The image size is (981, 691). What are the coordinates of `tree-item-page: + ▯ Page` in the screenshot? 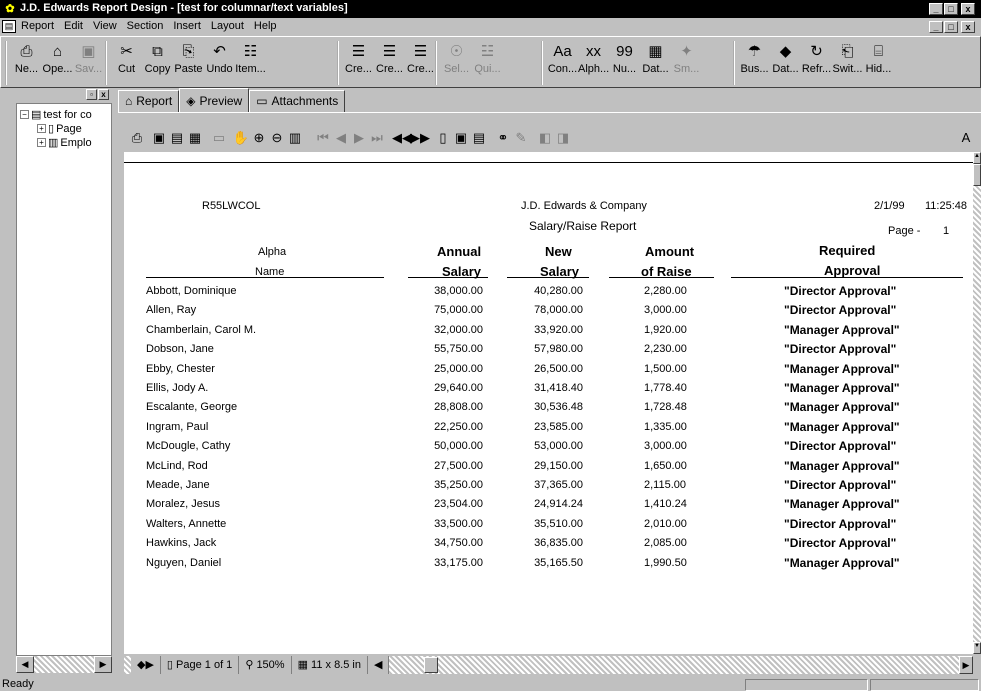 It's located at (59, 128).